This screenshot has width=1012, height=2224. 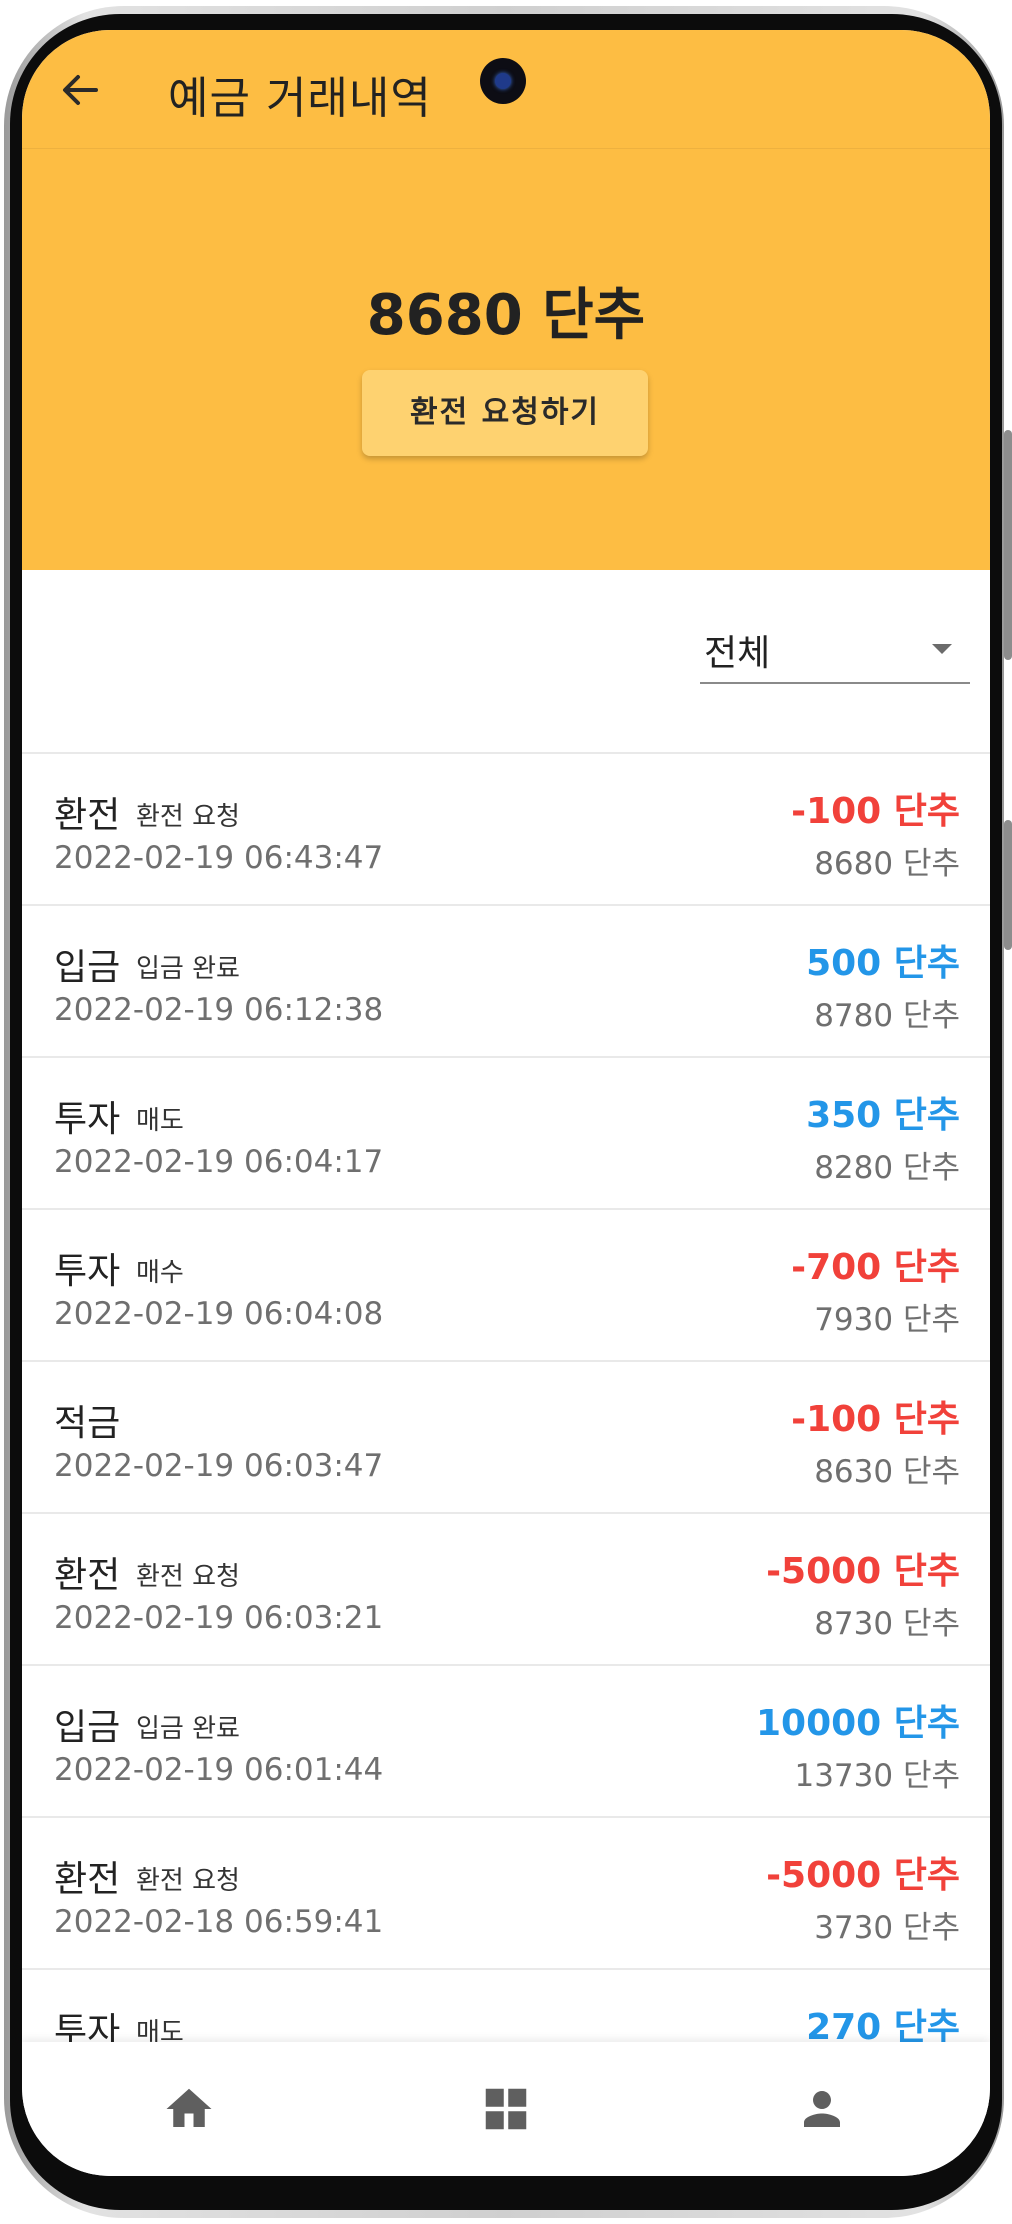 I want to click on transaction-datetime: 2022-02-19 06:04:17, so click(x=219, y=1162).